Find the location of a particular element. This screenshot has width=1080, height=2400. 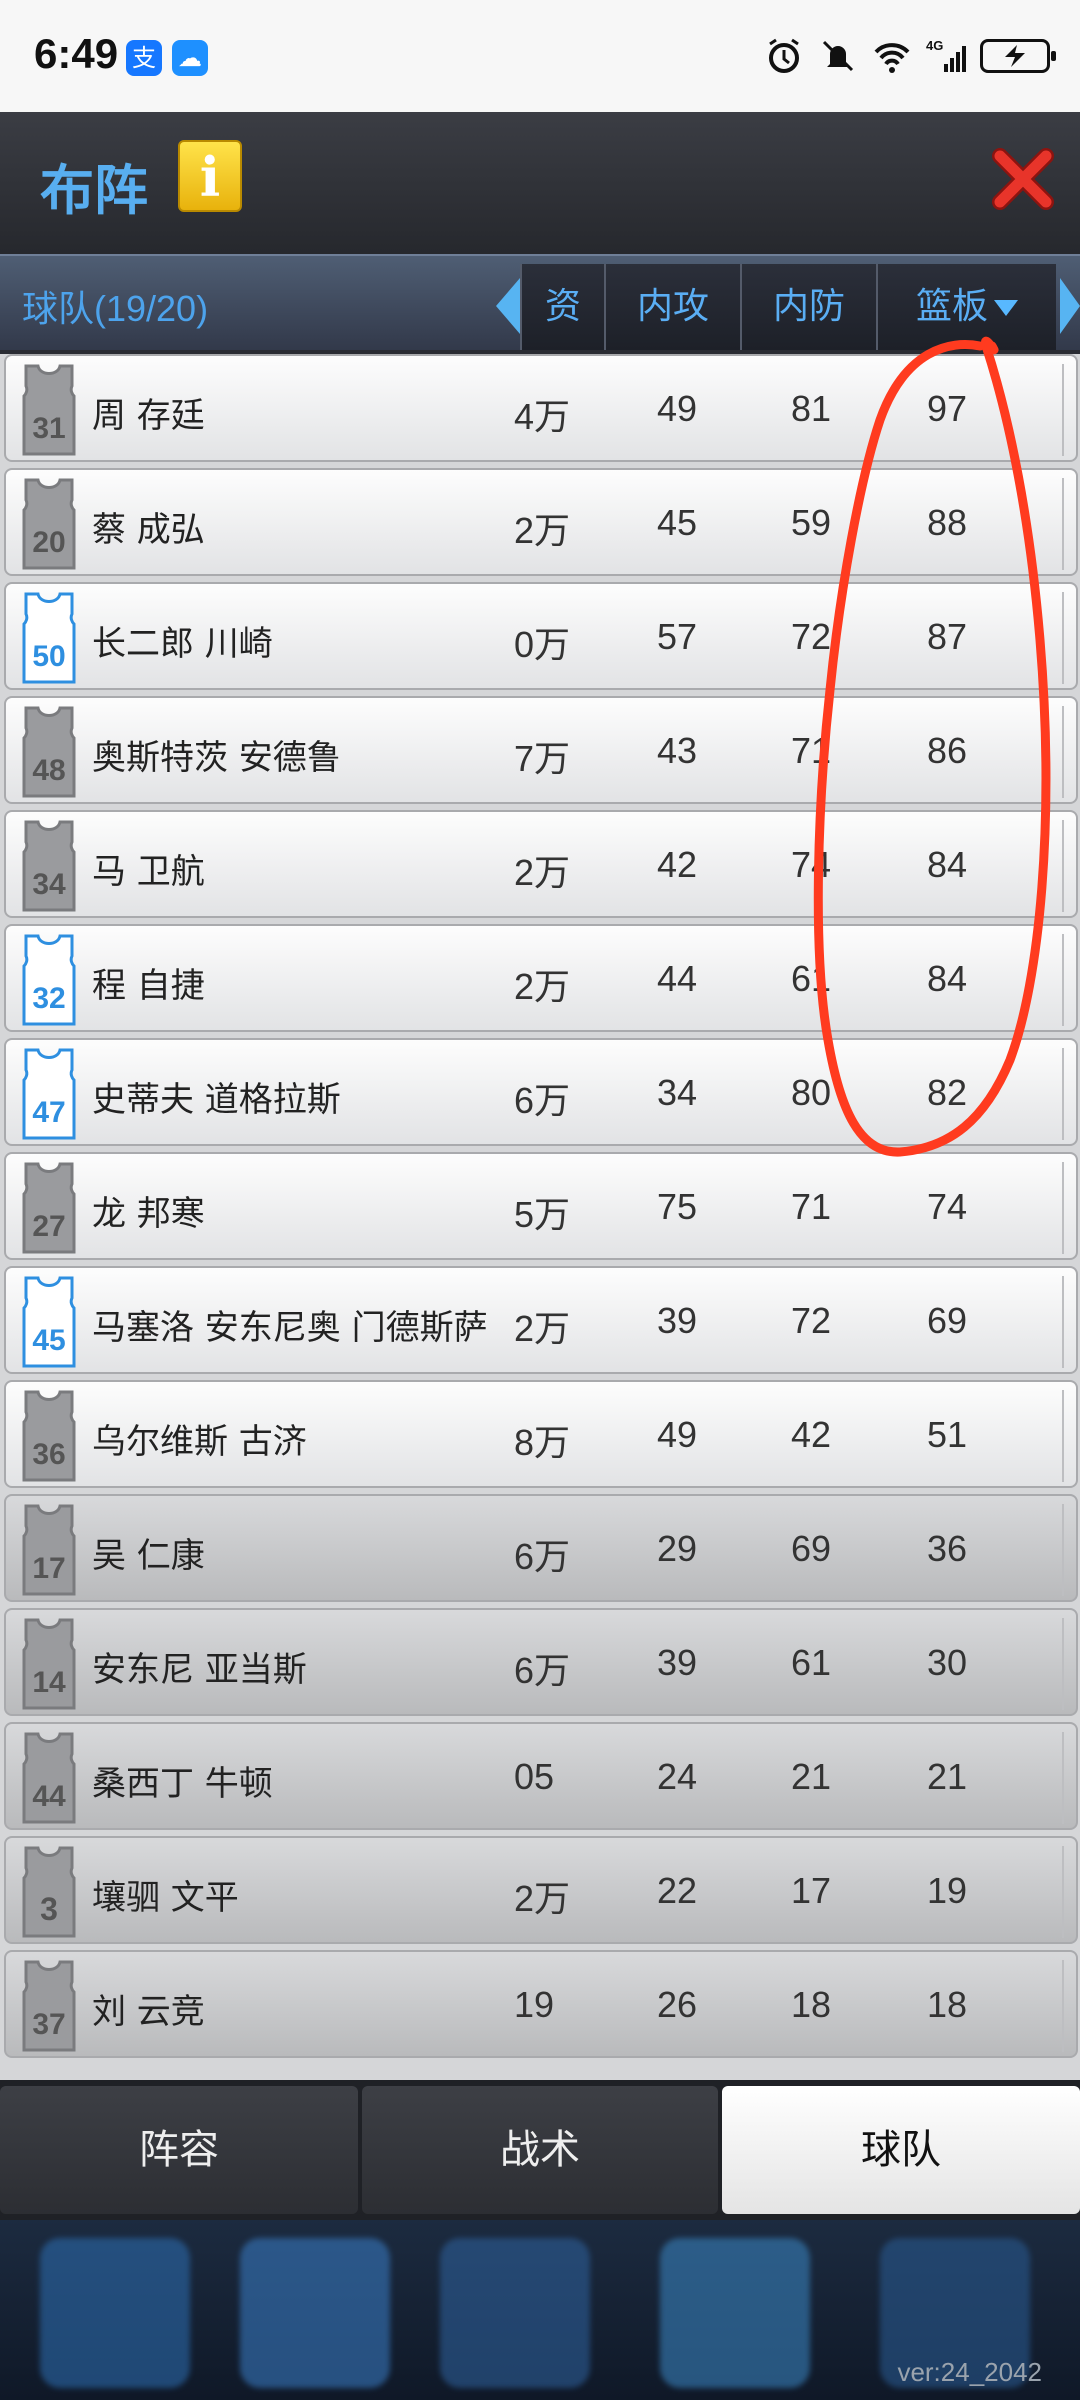

signal-icon: 4G is located at coordinates (946, 55).